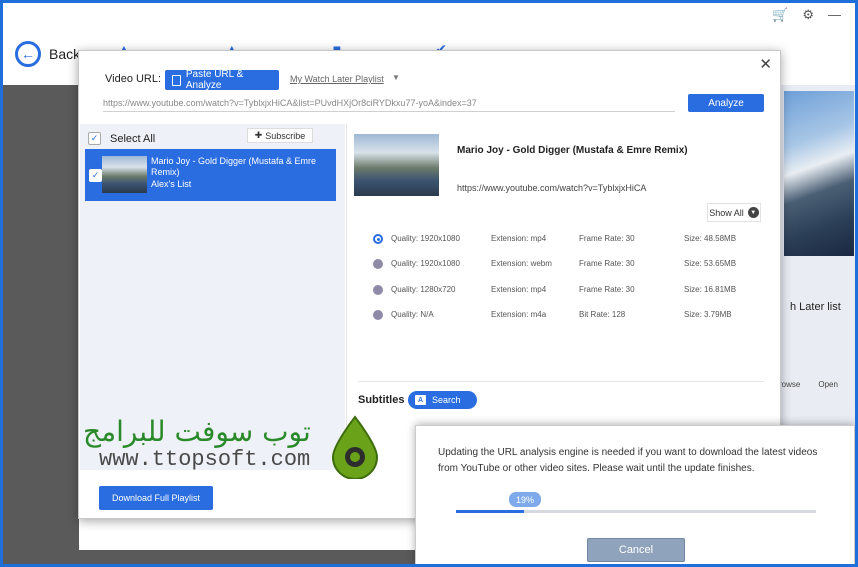  Describe the element at coordinates (815, 307) in the screenshot. I see `background-list-label: h Later list` at that location.